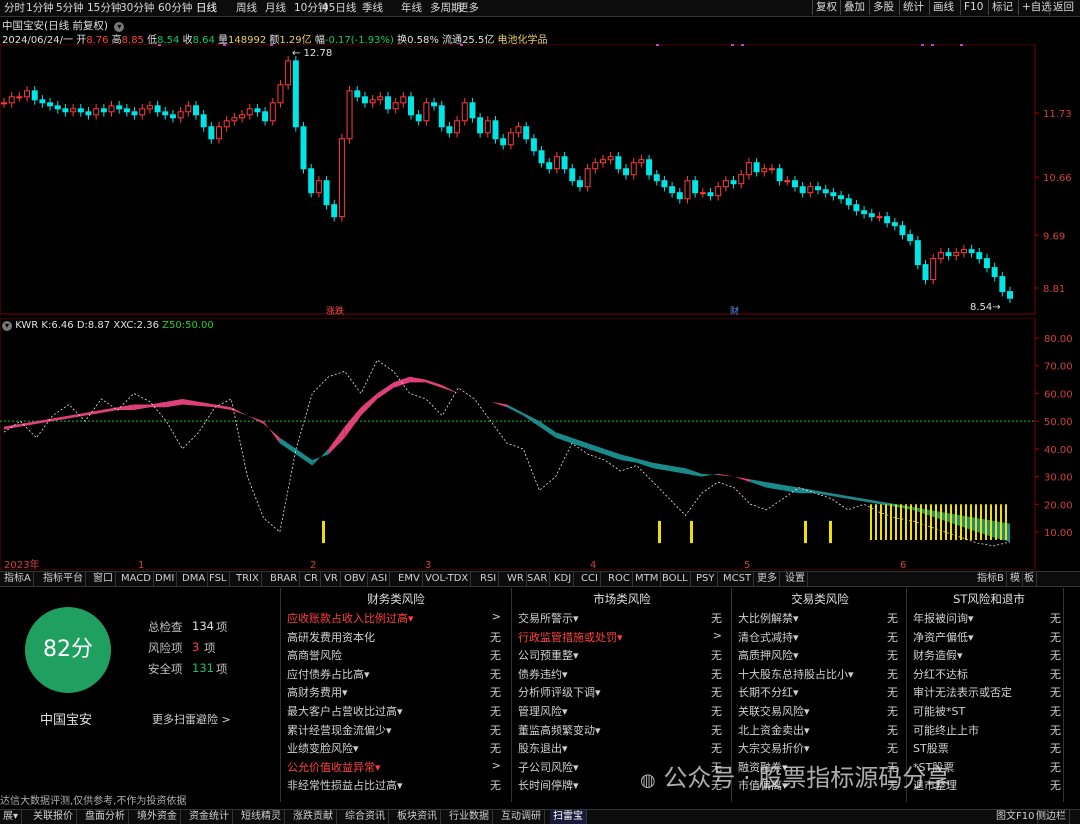  What do you see at coordinates (469, 817) in the screenshot?
I see `bottom-tab-9: 行业数据` at bounding box center [469, 817].